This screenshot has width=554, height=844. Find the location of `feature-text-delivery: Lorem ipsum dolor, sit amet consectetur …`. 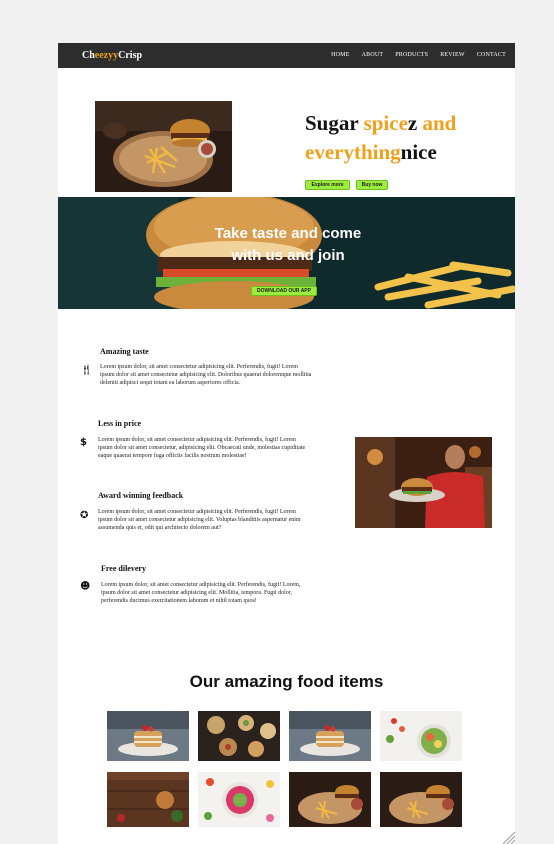

feature-text-delivery: Lorem ipsum dolor, sit amet consectetur … is located at coordinates (201, 593).